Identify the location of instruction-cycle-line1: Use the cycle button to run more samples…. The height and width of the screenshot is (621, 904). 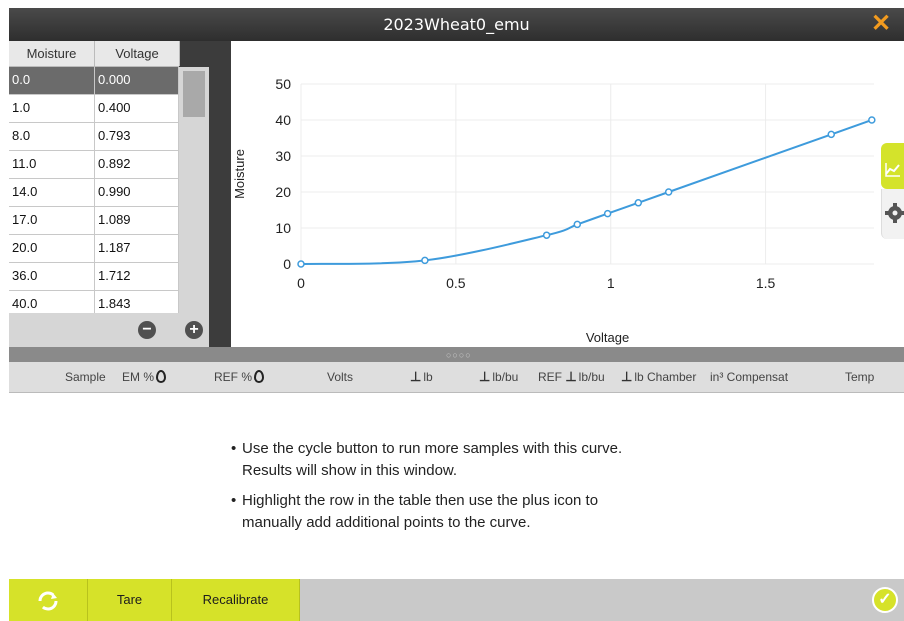
(432, 448).